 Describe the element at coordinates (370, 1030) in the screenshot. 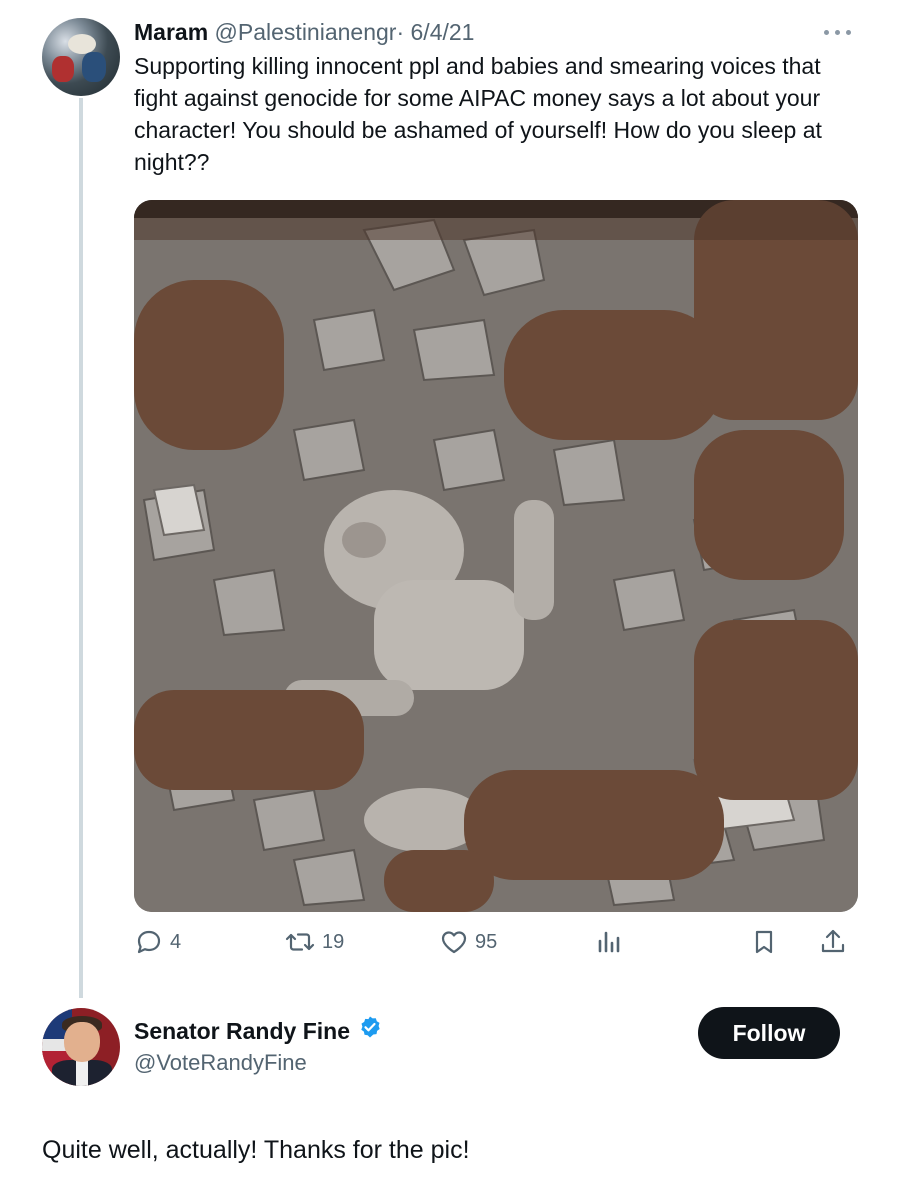

I see `verified-badge-icon` at that location.